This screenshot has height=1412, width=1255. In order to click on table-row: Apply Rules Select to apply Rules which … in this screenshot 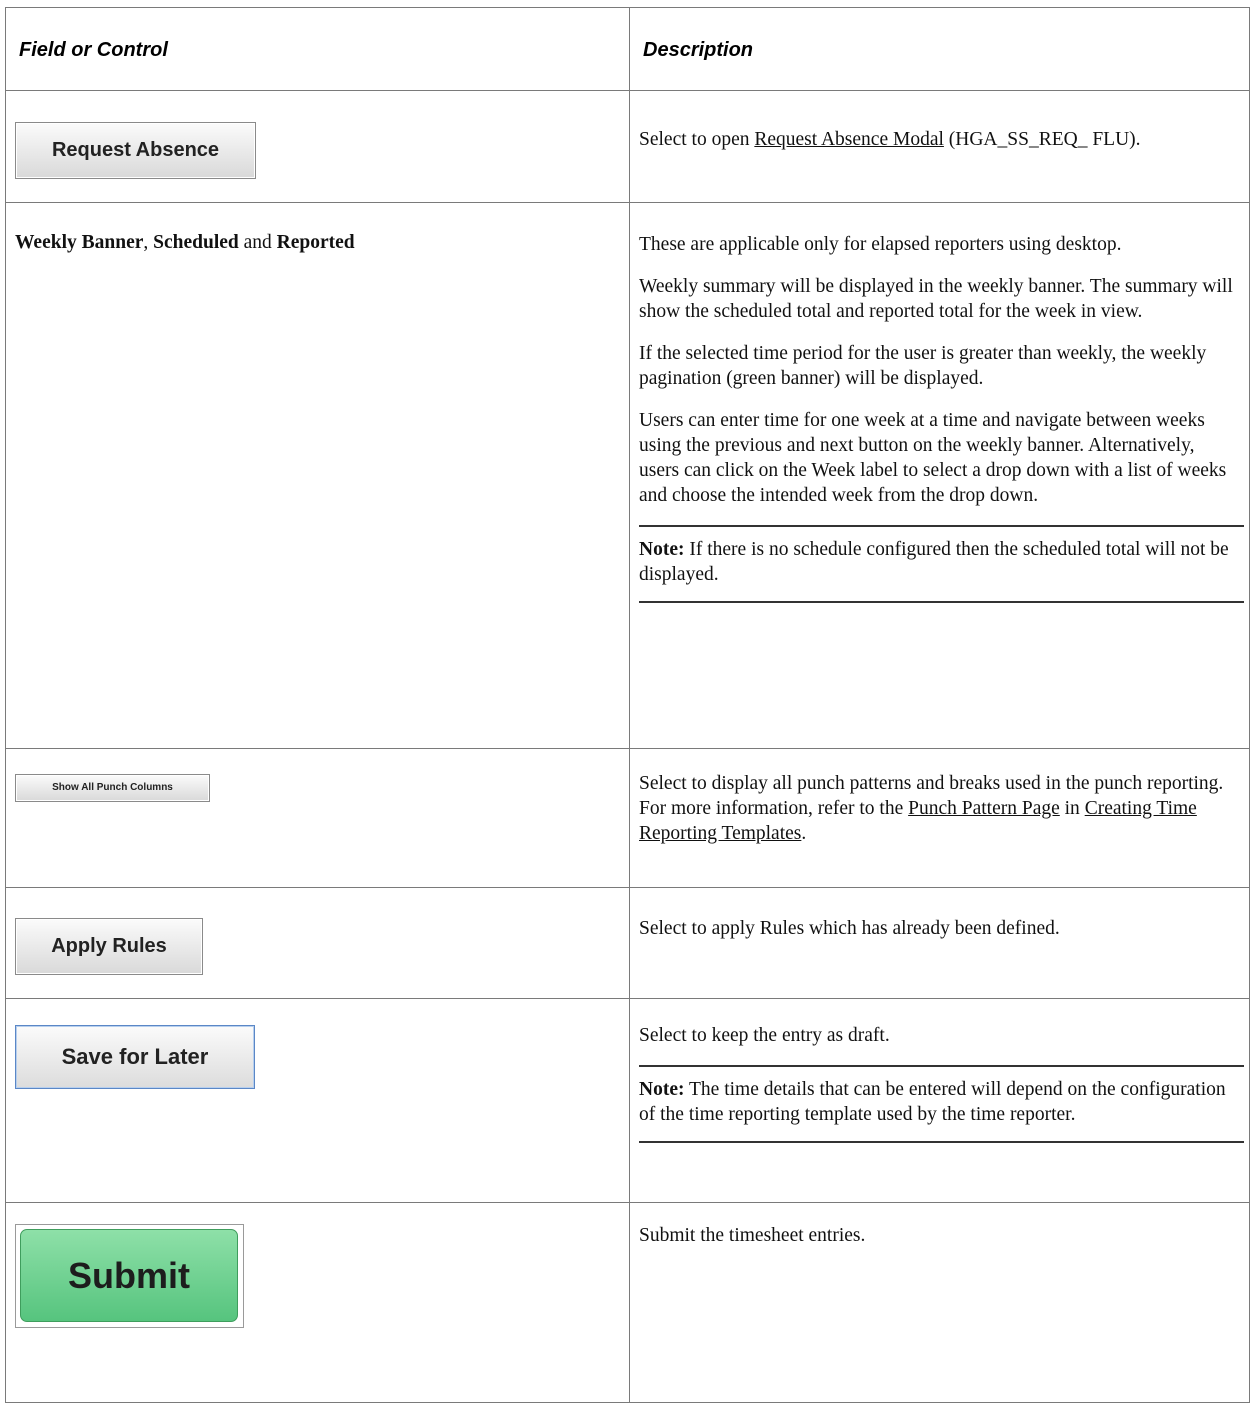, I will do `click(627, 943)`.